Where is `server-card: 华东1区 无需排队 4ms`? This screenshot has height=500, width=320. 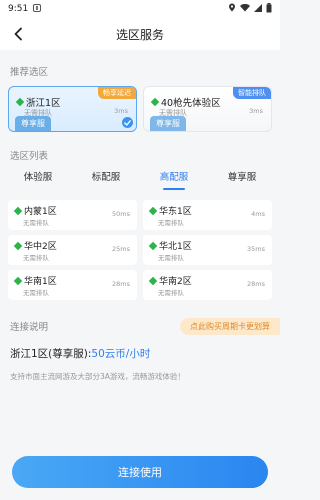 server-card: 华东1区 无需排队 4ms is located at coordinates (207, 215).